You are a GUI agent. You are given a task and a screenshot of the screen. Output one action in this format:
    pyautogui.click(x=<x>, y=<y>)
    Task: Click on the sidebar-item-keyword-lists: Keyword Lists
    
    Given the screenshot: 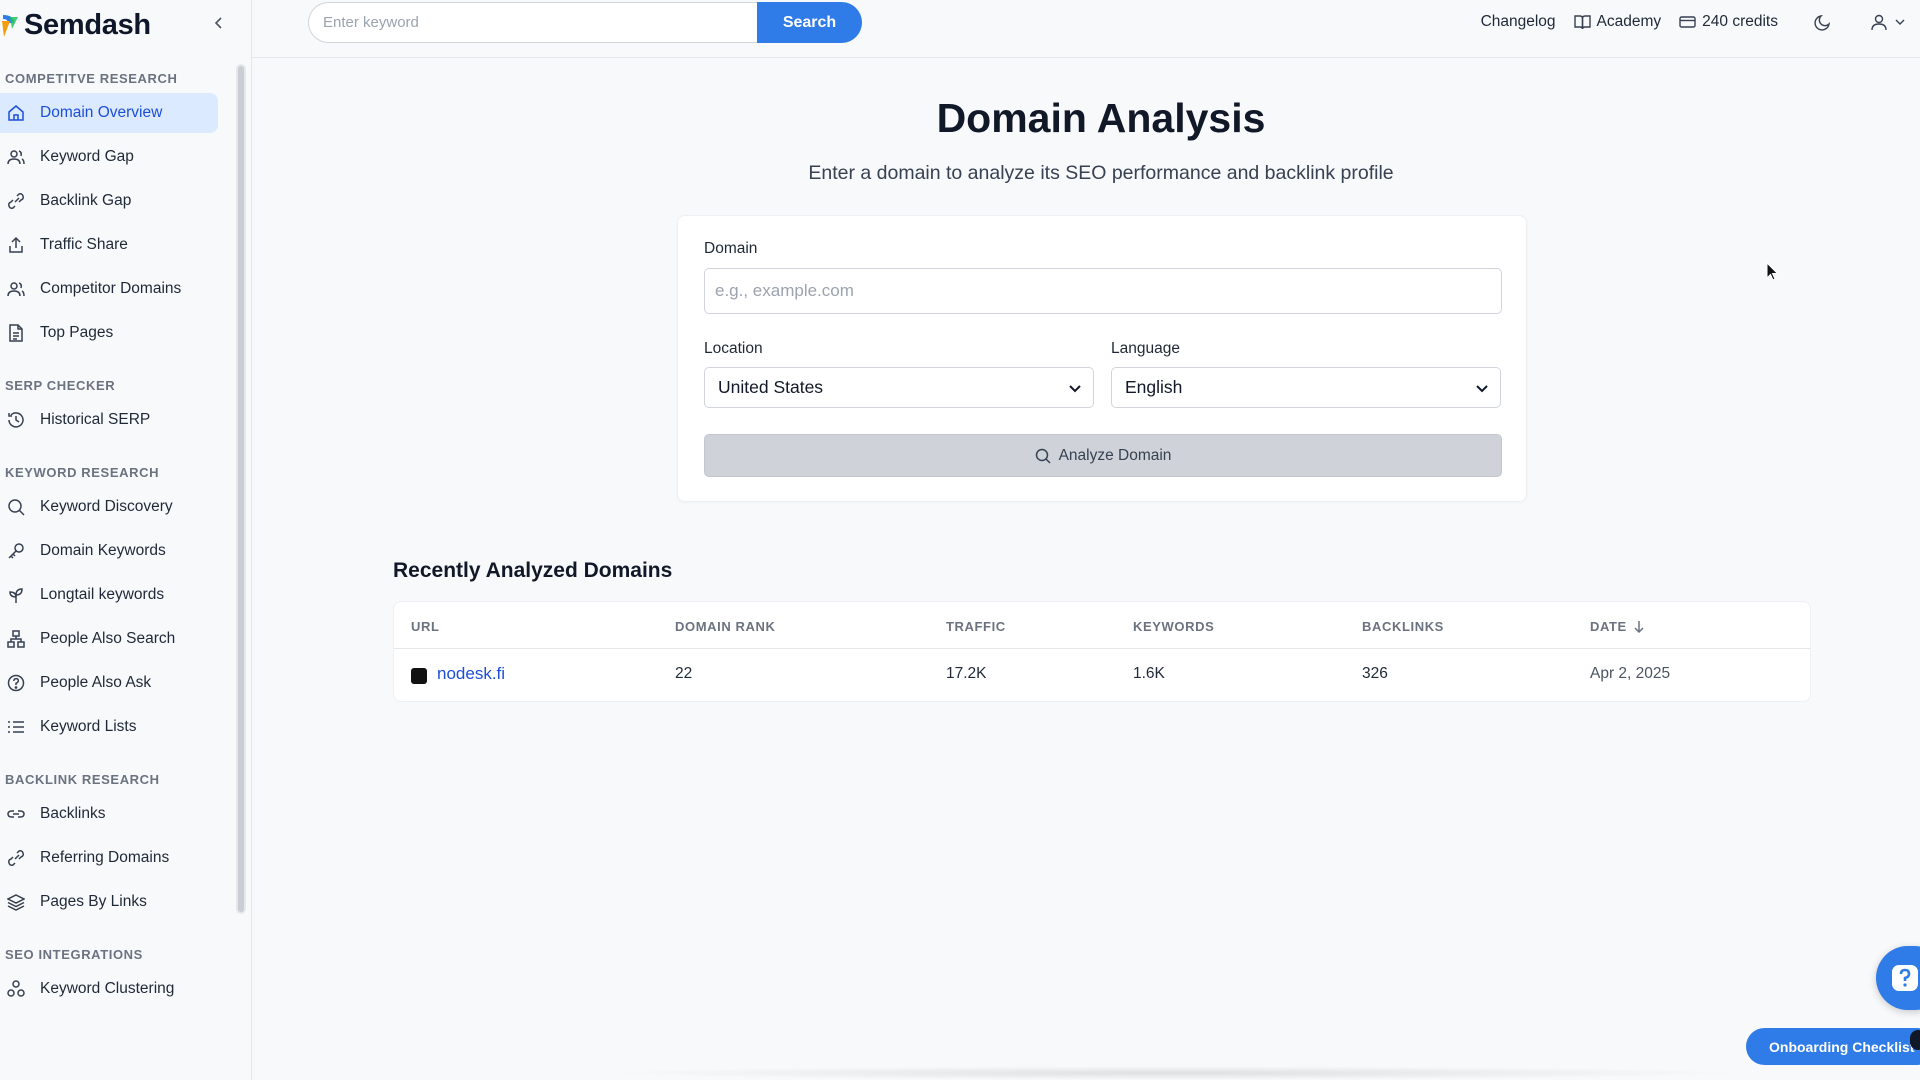 What is the action you would take?
    pyautogui.click(x=109, y=727)
    